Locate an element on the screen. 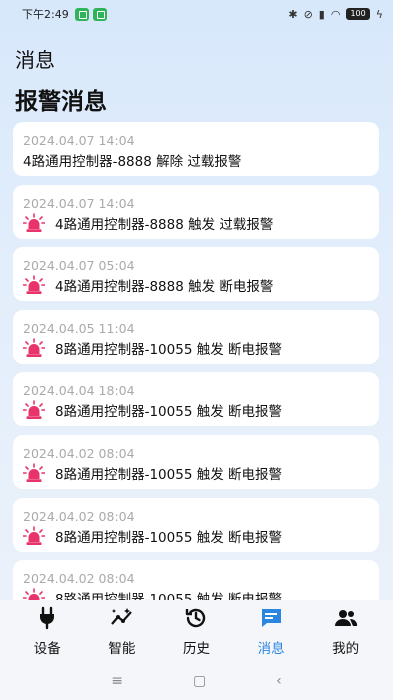  home-icon: ▢ is located at coordinates (199, 681).